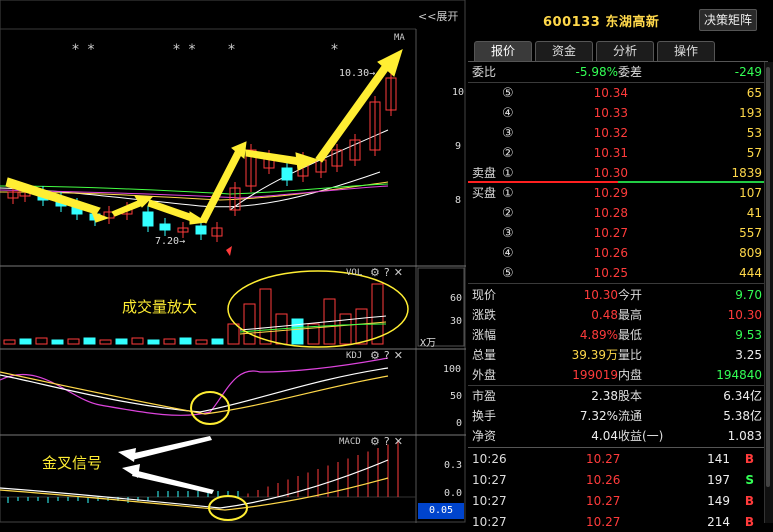  Describe the element at coordinates (610, 173) in the screenshot. I see `order-price: 10.30` at that location.